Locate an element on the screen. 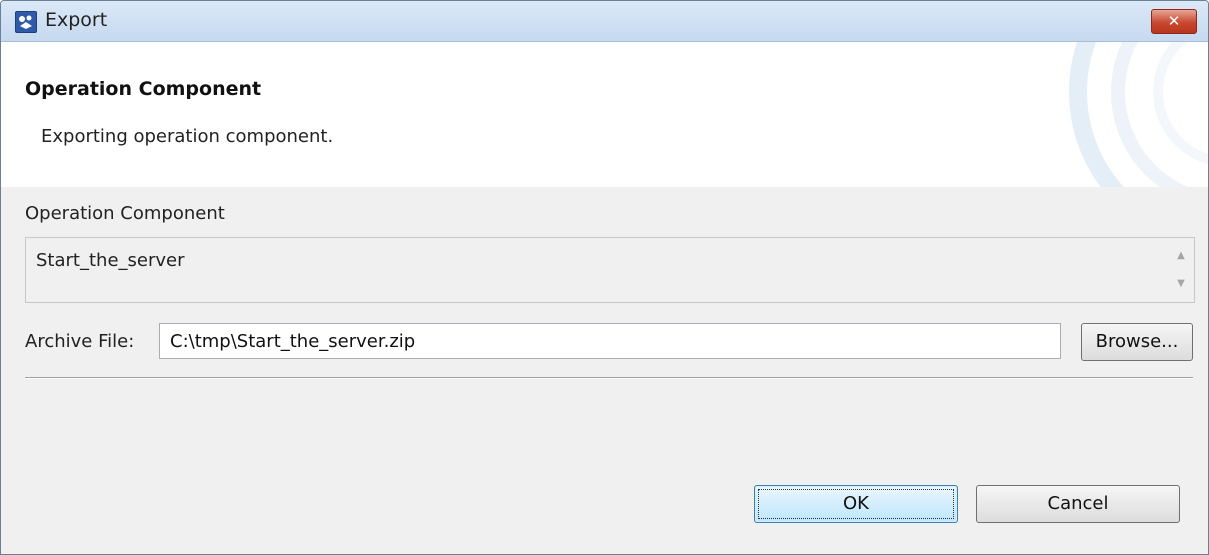 The height and width of the screenshot is (555, 1209). banner-title: Operation Component is located at coordinates (143, 89).